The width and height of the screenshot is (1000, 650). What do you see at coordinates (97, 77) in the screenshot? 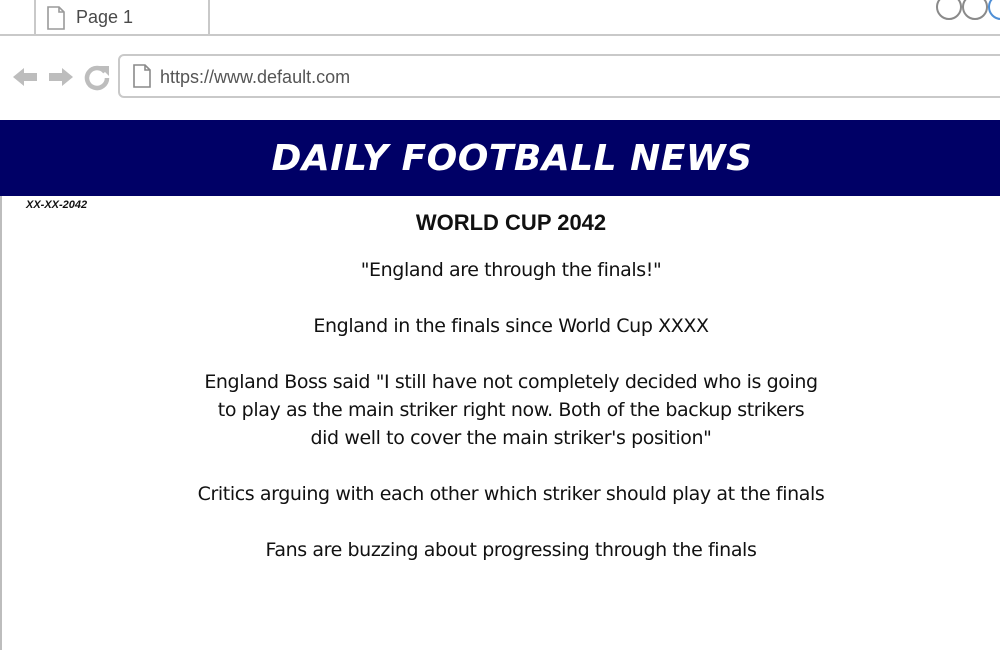
I see `reload-icon` at bounding box center [97, 77].